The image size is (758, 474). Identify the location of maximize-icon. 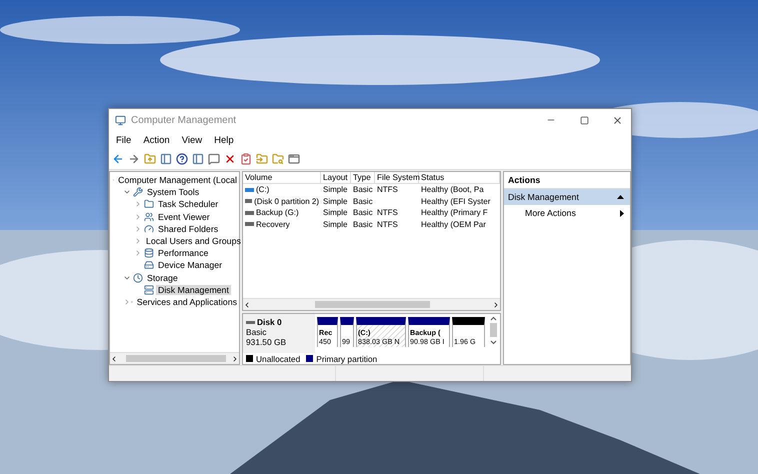
(584, 120).